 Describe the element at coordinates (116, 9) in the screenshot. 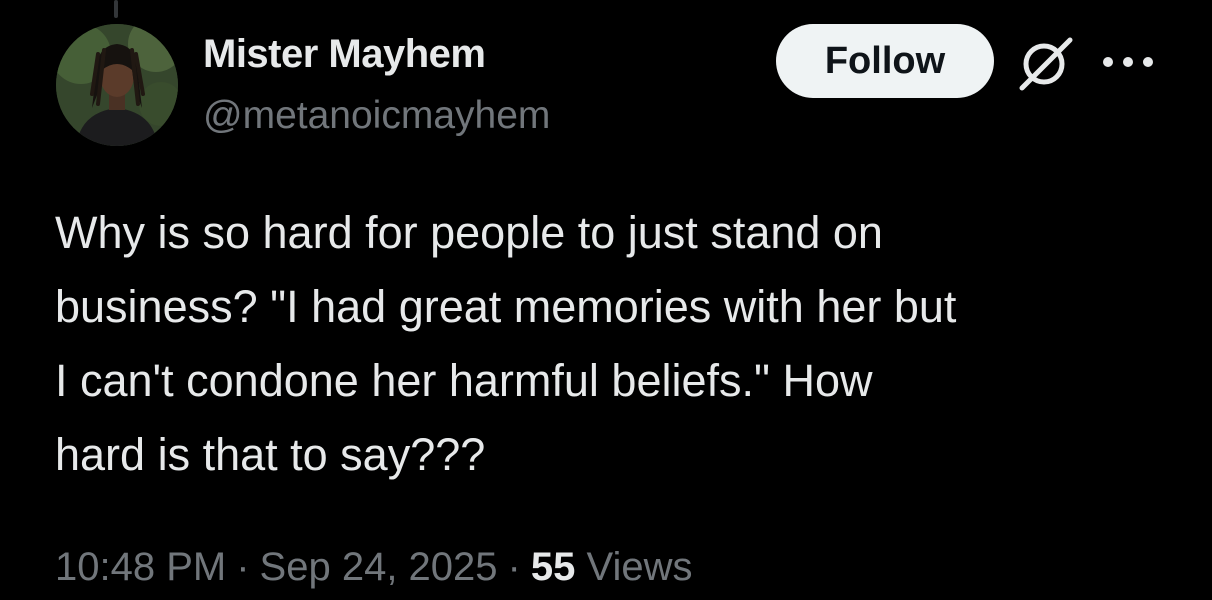

I see `thread-connector-line` at that location.